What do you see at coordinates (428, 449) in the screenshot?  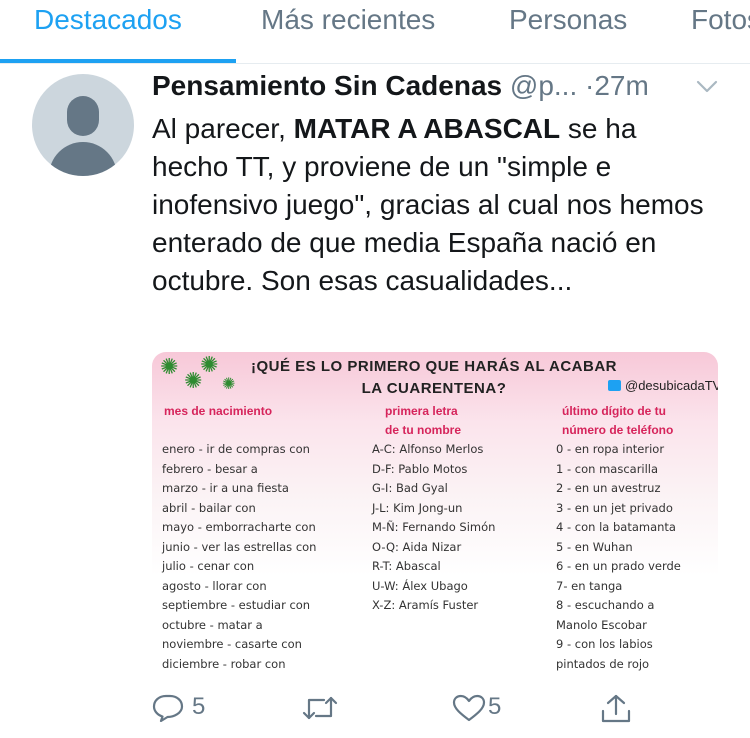 I see `col2-item: A-C: Alfonso Merlos` at bounding box center [428, 449].